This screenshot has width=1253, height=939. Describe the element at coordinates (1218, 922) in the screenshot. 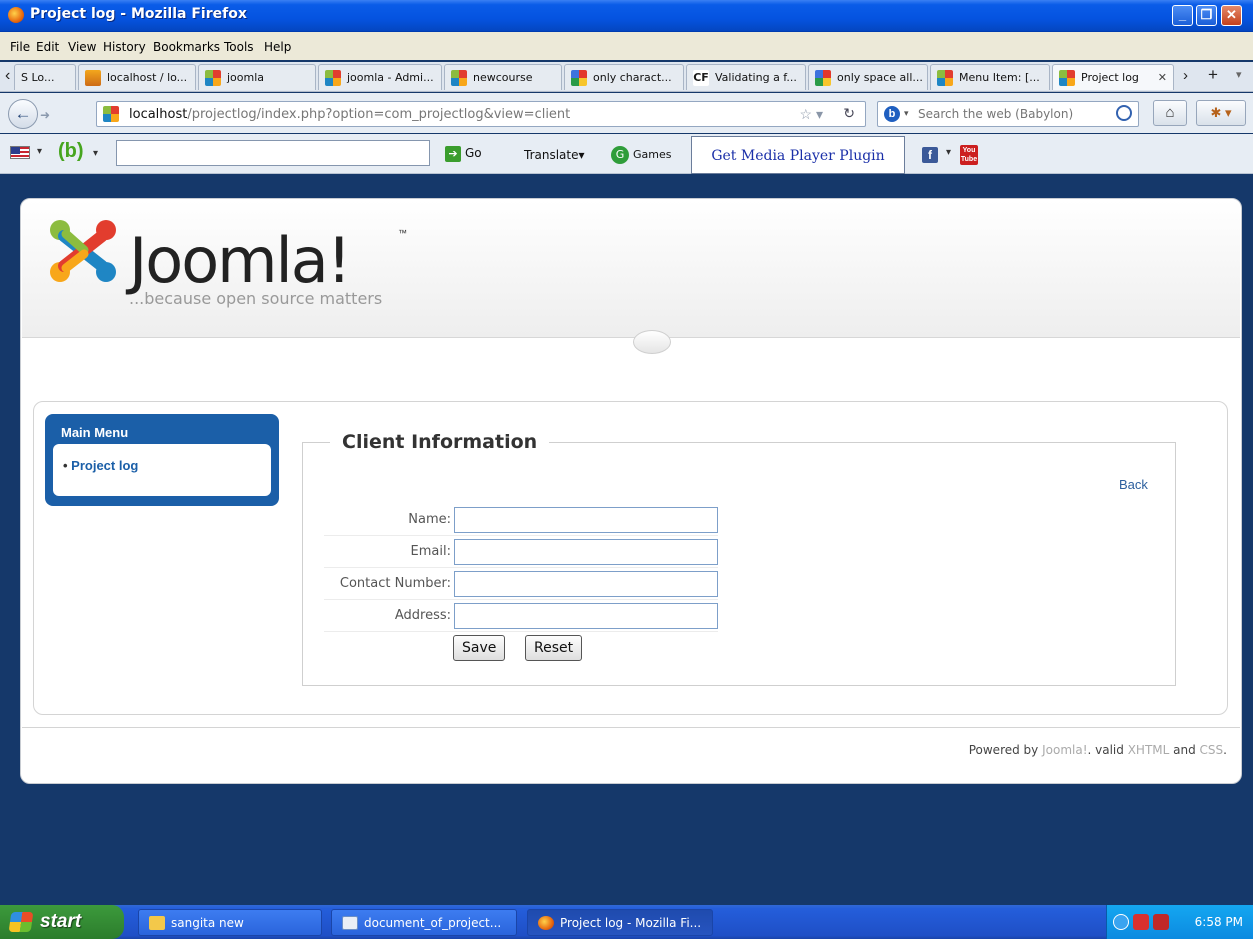

I see `taskbar-clock: 6:58 PM` at that location.